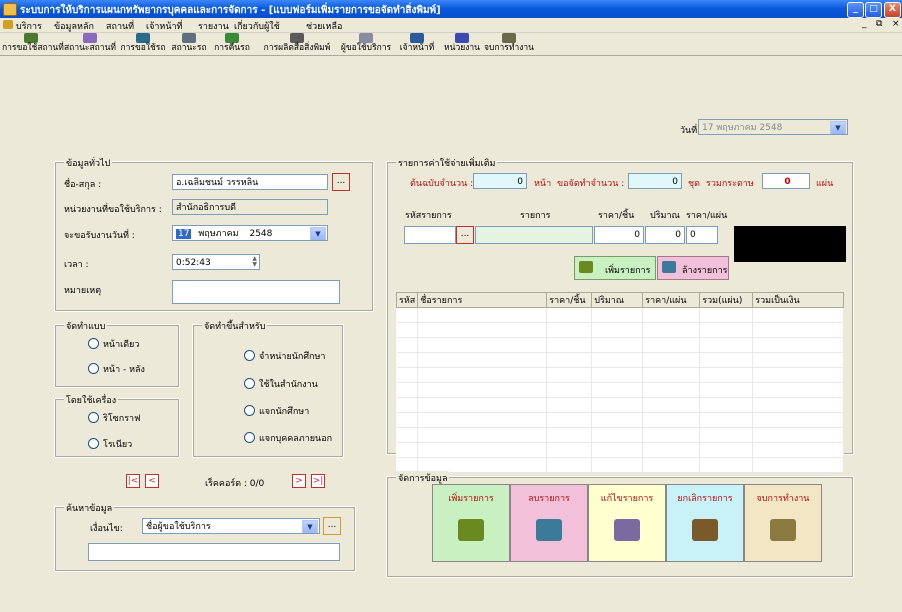 This screenshot has height=612, width=902. I want to click on manage-delete-button: ลบรายการ, so click(549, 523).